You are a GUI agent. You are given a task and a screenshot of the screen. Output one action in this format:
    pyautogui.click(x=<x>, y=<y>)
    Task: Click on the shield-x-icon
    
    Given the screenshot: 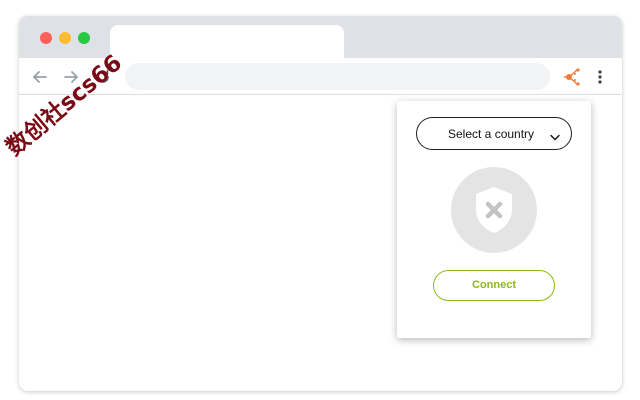 What is the action you would take?
    pyautogui.click(x=494, y=210)
    